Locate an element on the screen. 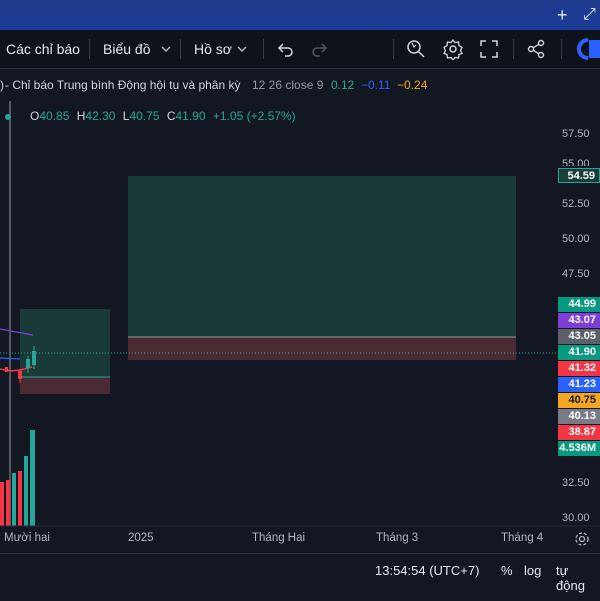 The width and height of the screenshot is (600, 601). percent-toggle: % is located at coordinates (507, 570).